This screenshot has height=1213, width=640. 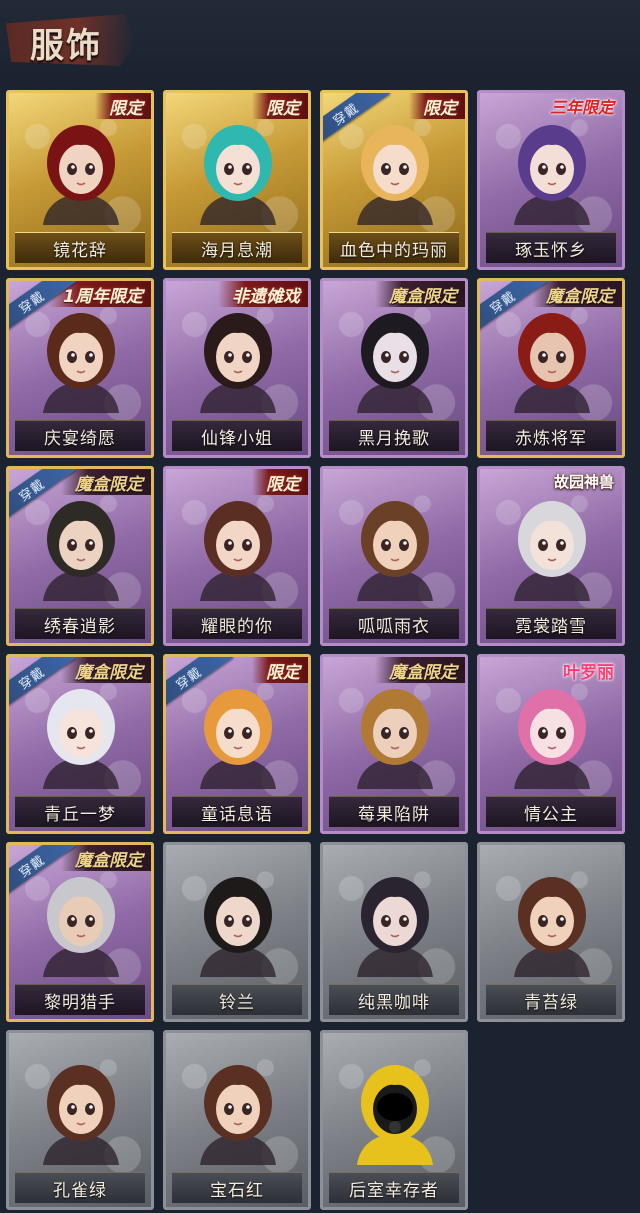 What do you see at coordinates (237, 814) in the screenshot?
I see `costume-name: 童话息语` at bounding box center [237, 814].